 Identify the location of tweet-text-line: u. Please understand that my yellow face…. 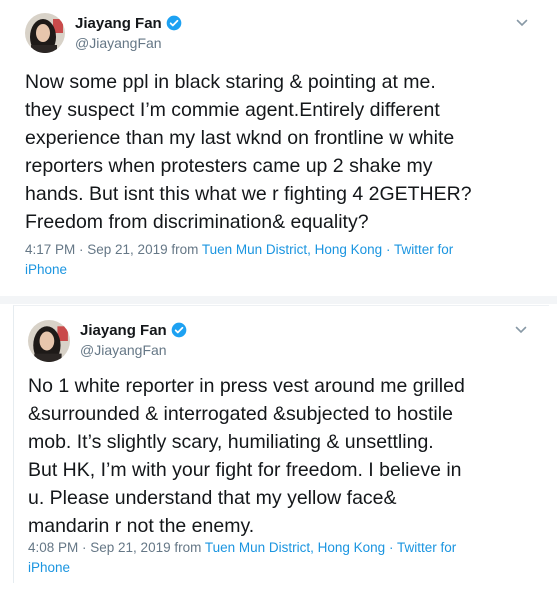
(212, 498).